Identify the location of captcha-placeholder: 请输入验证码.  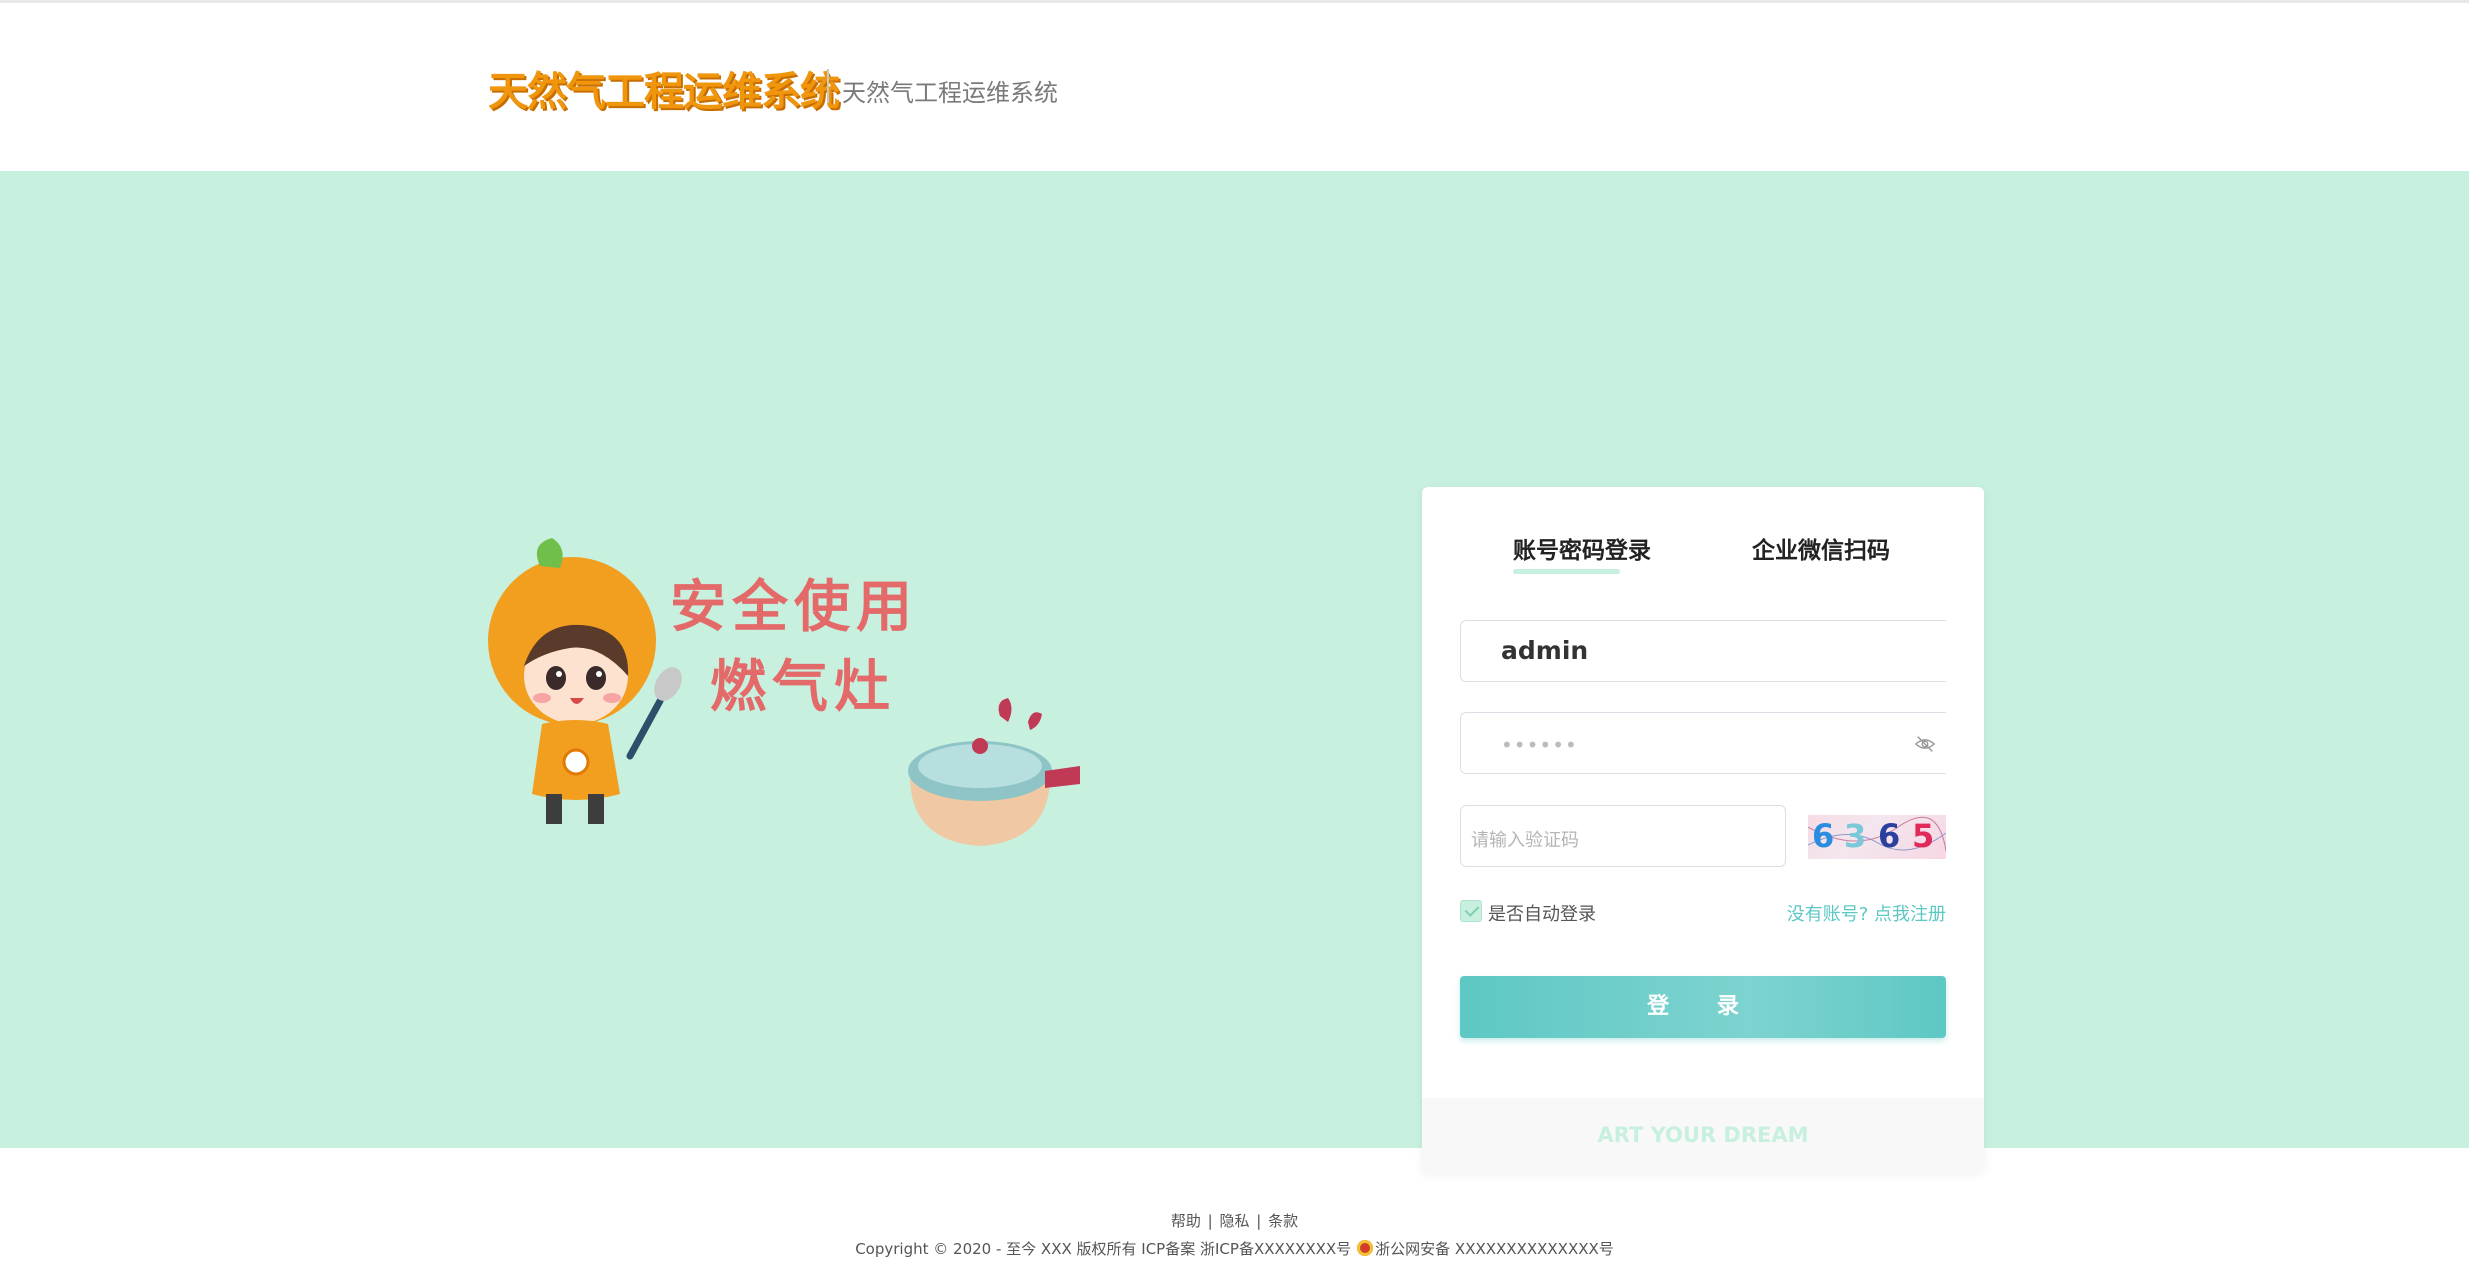
(1525, 840).